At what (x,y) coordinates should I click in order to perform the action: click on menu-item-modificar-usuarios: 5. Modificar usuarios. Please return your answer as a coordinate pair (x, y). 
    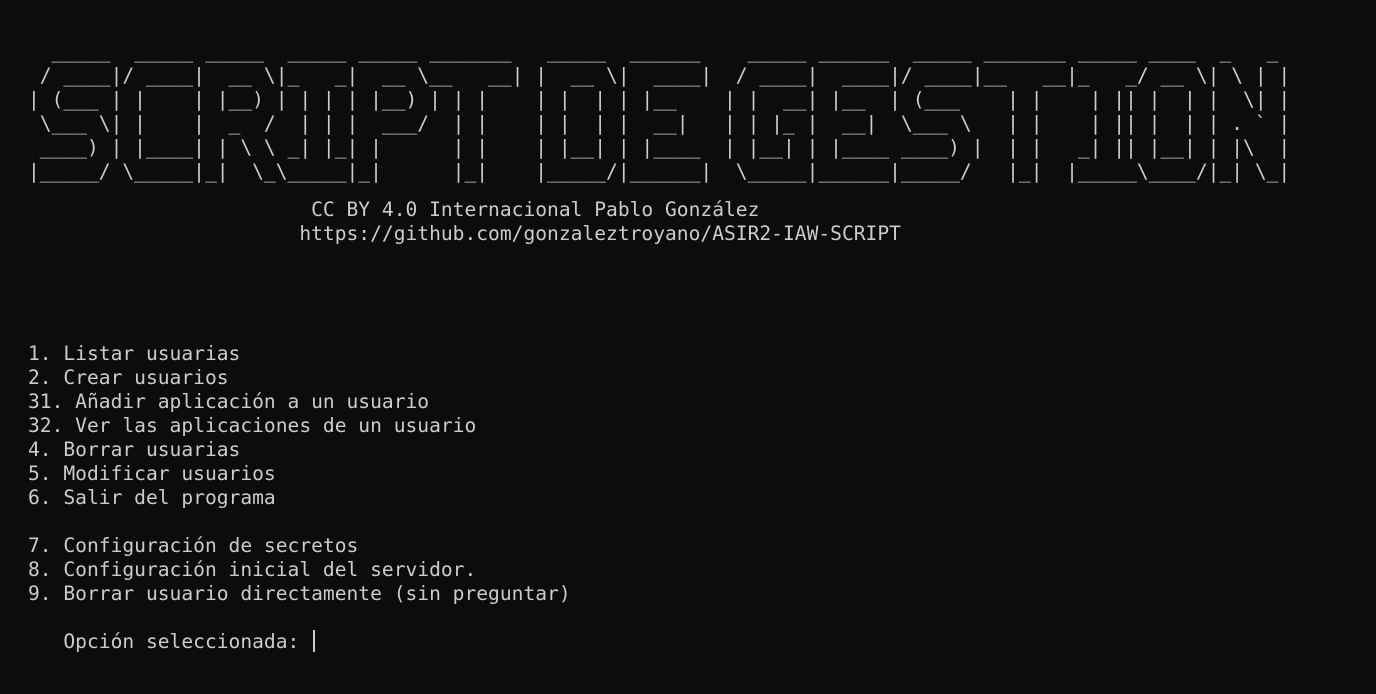
    Looking at the image, I should click on (152, 473).